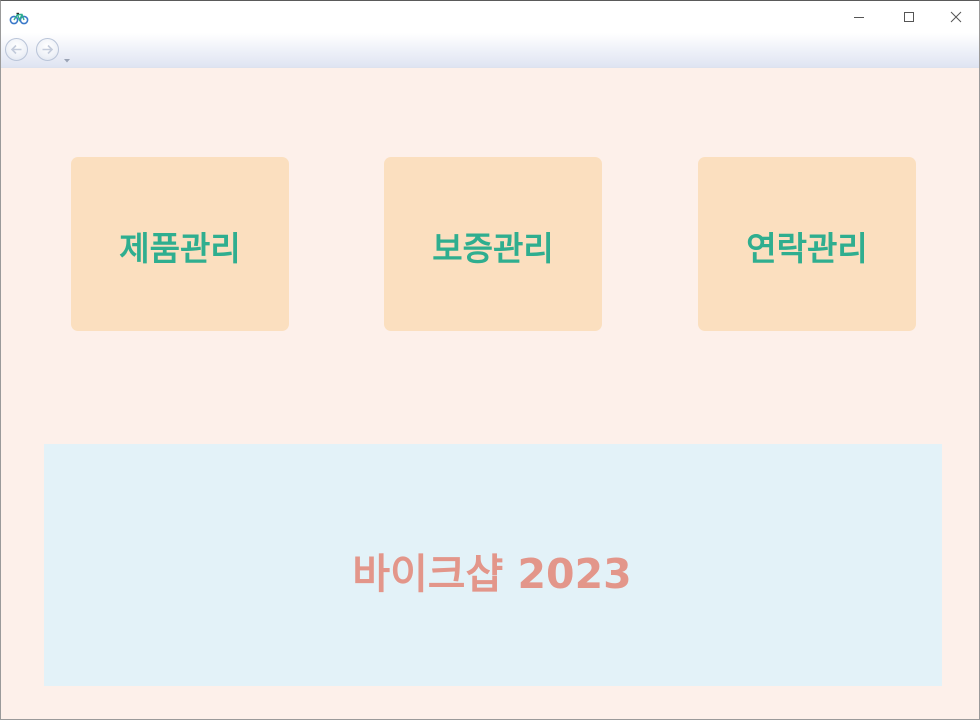 This screenshot has height=720, width=980. I want to click on maximize-button, so click(909, 17).